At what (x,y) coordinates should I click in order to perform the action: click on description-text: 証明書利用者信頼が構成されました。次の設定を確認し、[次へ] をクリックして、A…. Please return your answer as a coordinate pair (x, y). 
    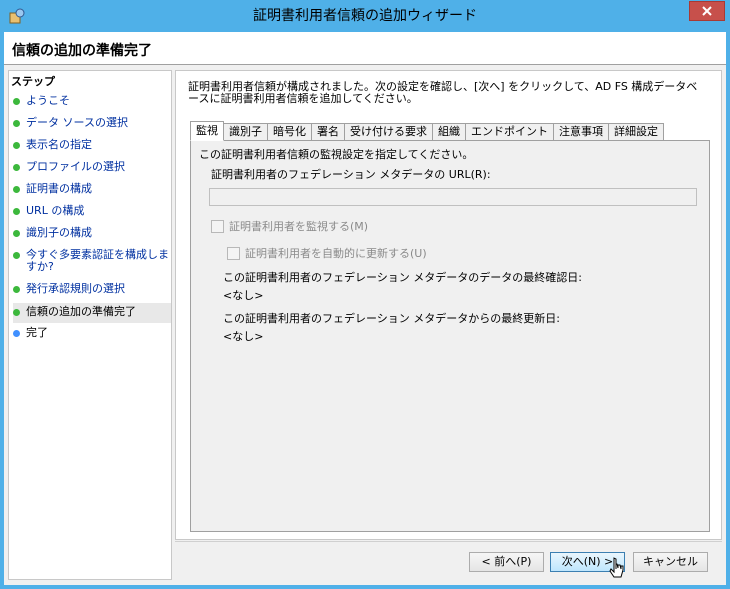
    Looking at the image, I should click on (443, 92).